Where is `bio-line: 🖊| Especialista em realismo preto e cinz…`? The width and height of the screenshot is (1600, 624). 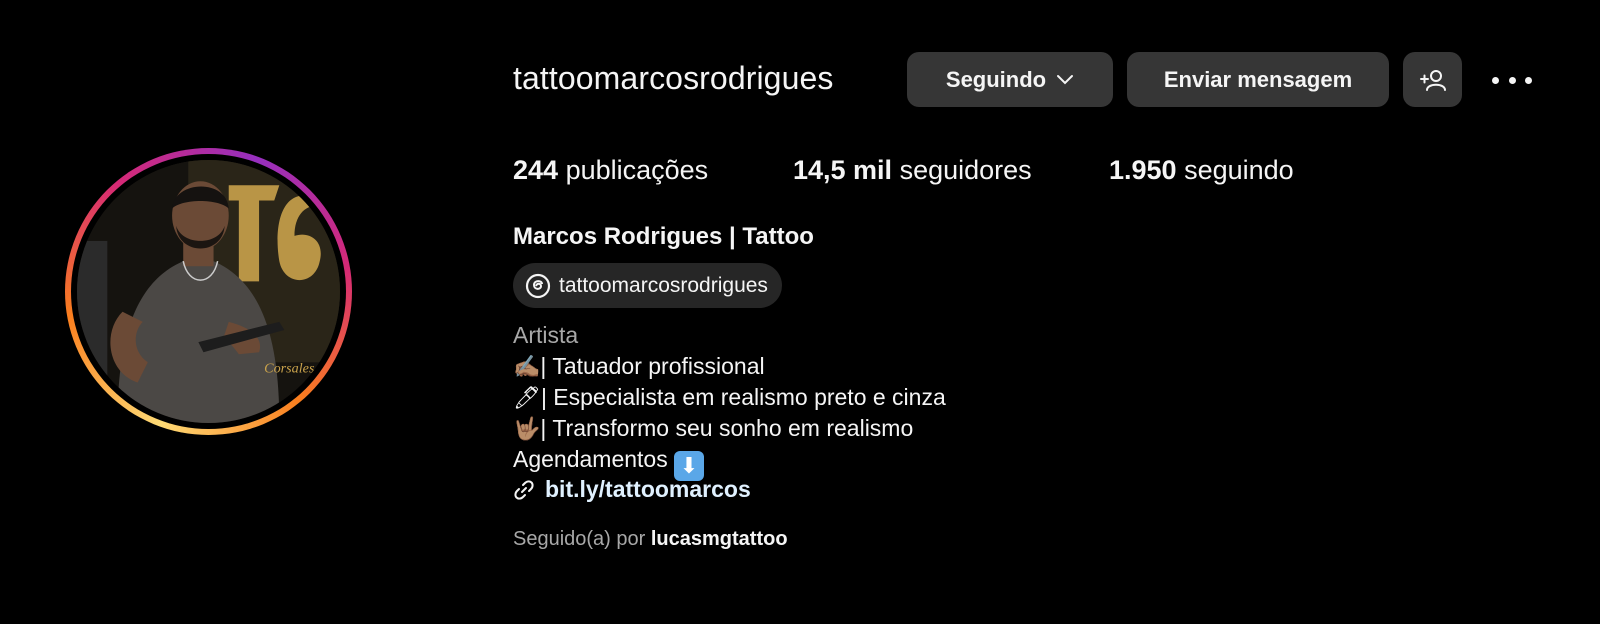
bio-line: 🖊| Especialista em realismo preto e cinz… is located at coordinates (729, 397).